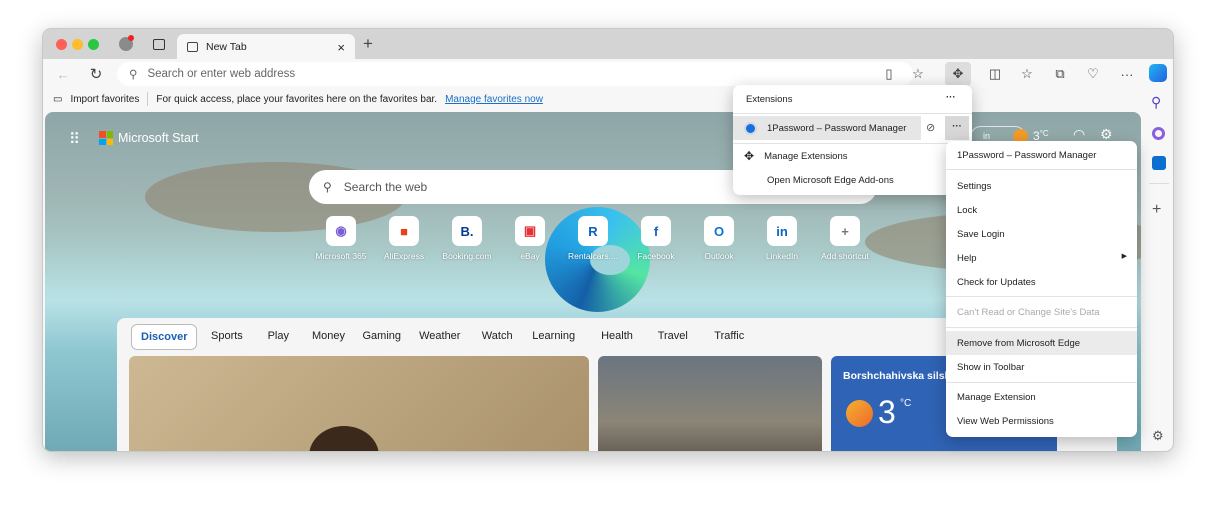  Describe the element at coordinates (1027, 155) in the screenshot. I see `context-menu-header: 1Password – Password Manager` at that location.